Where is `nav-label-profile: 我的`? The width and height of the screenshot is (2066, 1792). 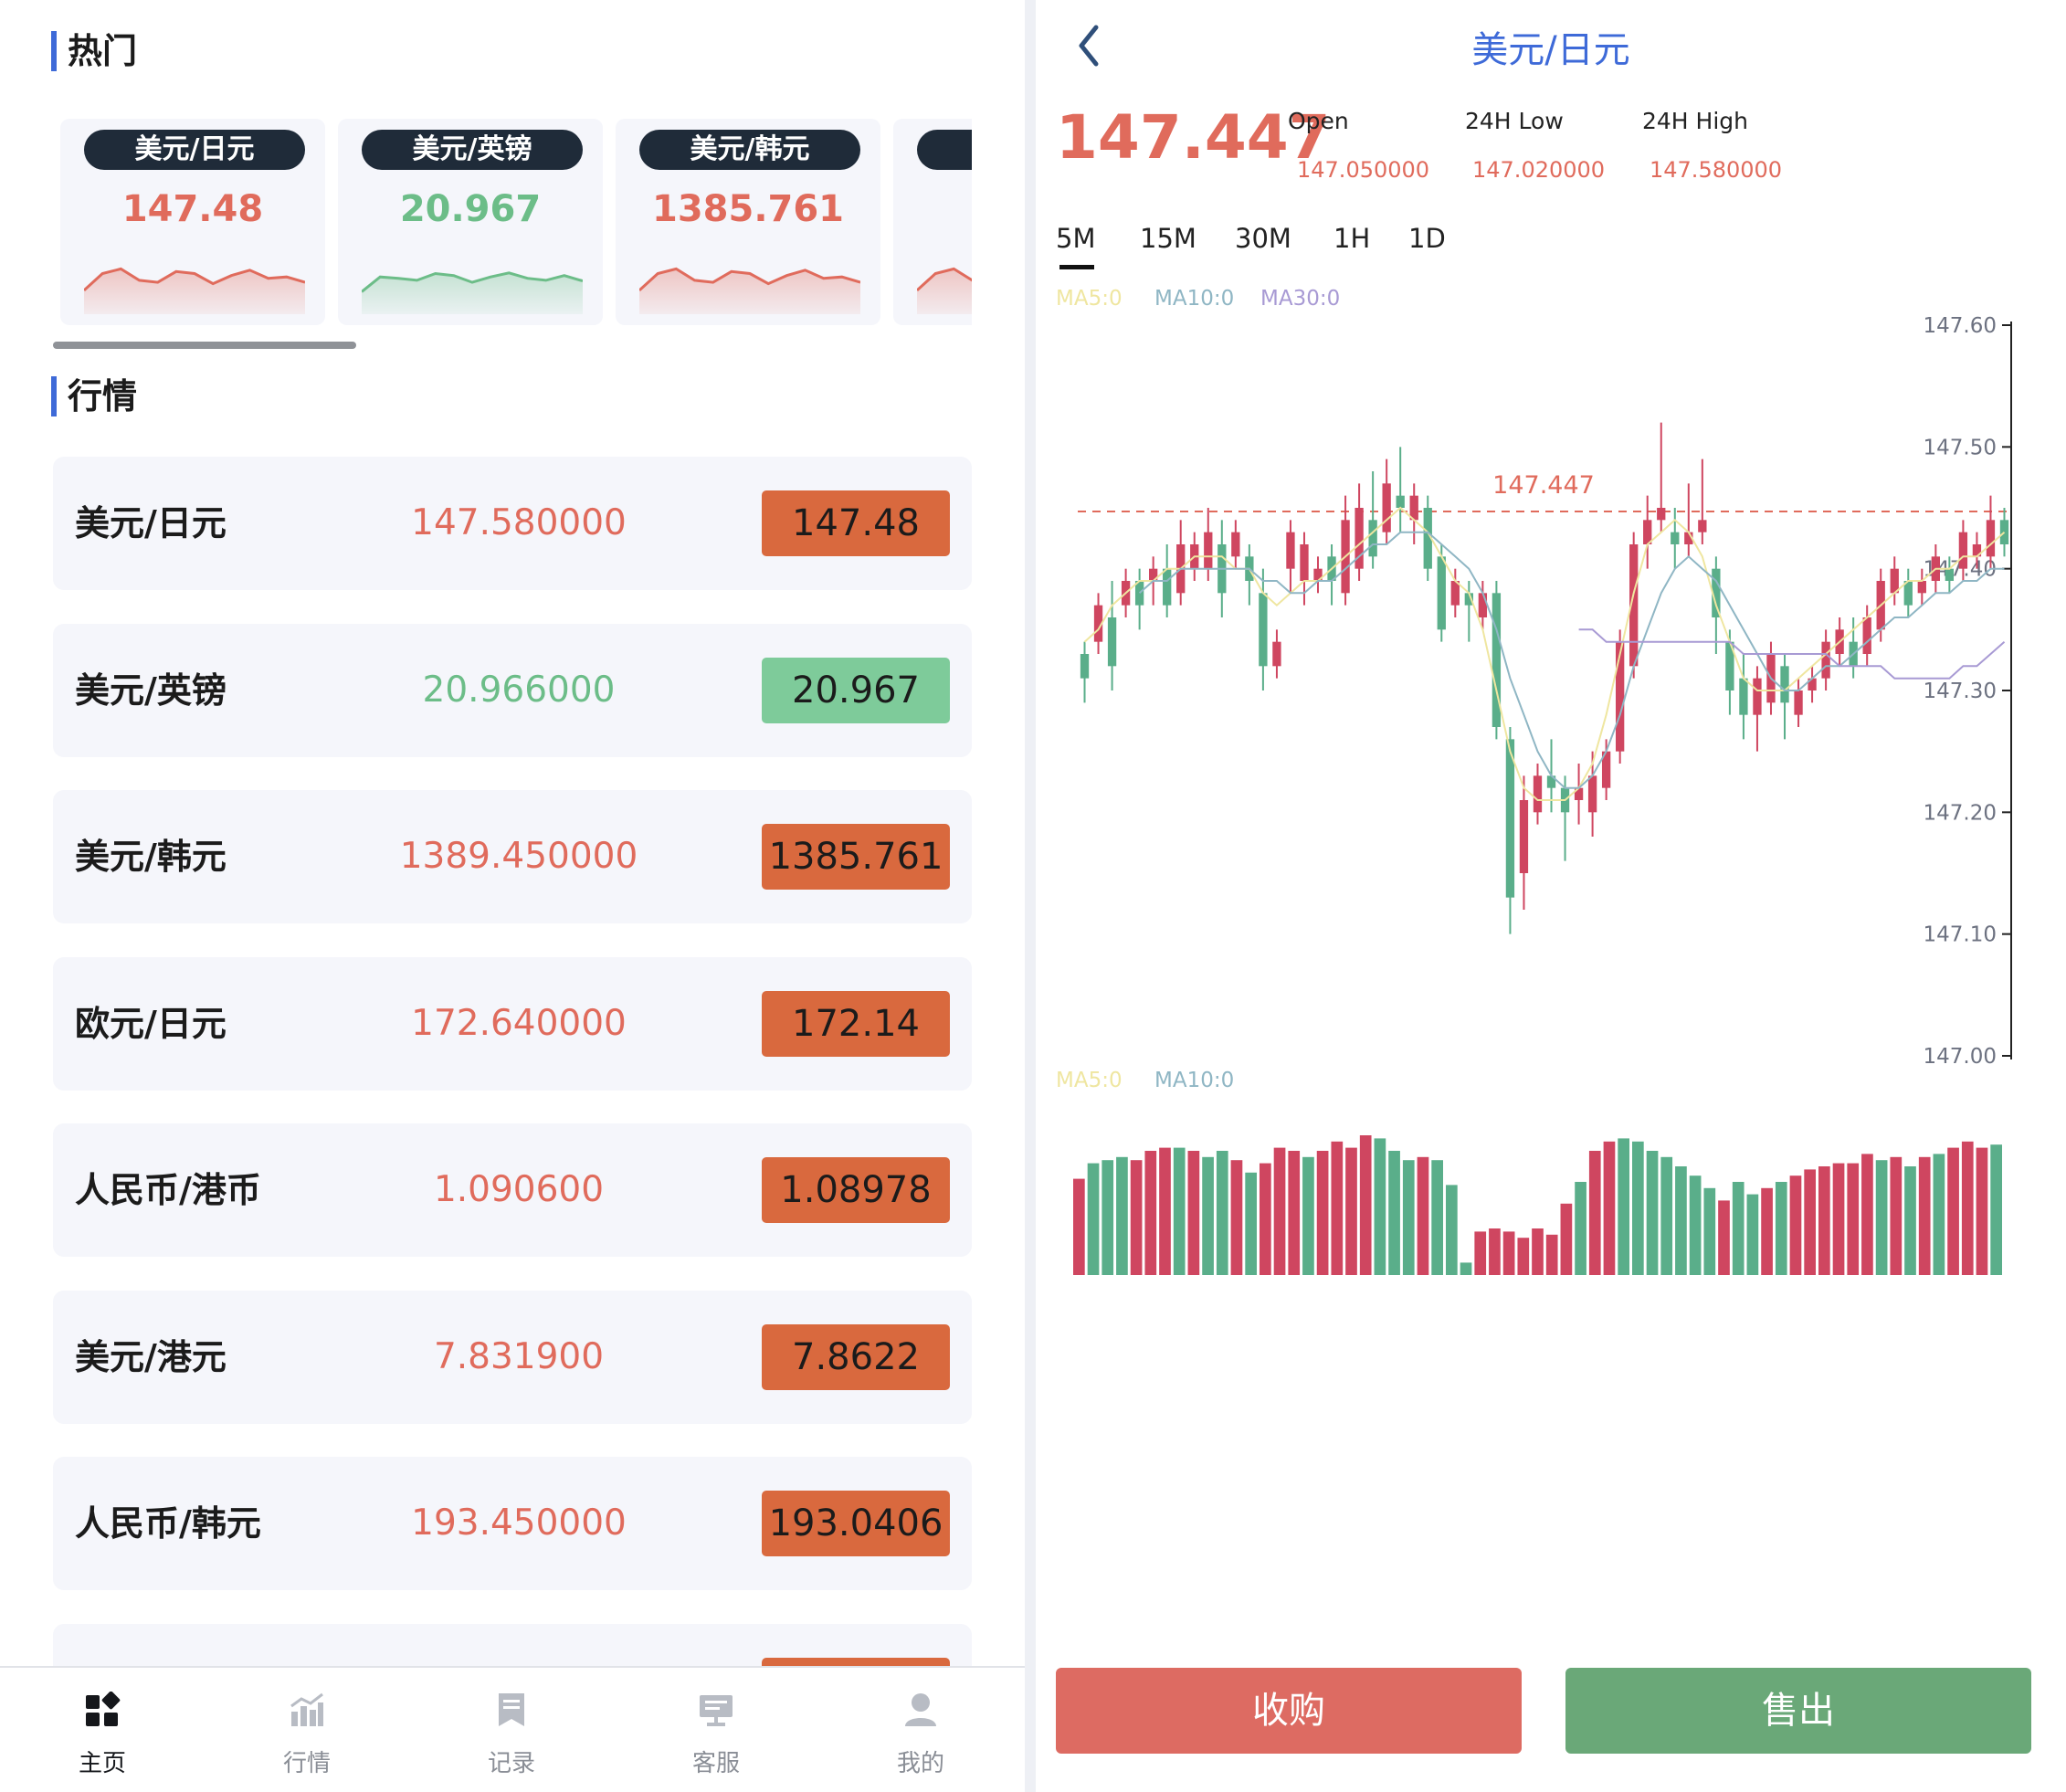 nav-label-profile: 我的 is located at coordinates (920, 1763).